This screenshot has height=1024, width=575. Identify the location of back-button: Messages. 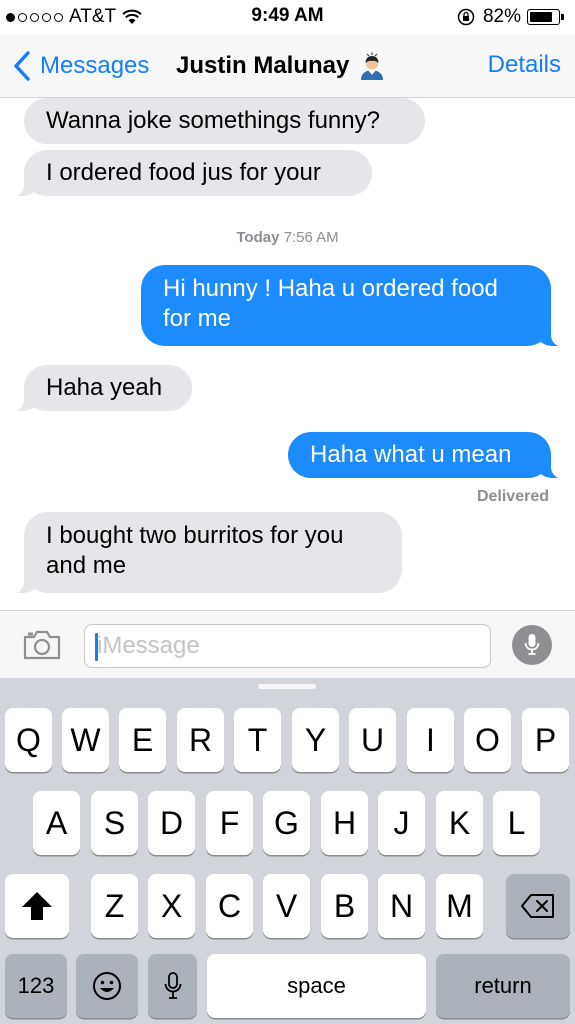
(80, 66).